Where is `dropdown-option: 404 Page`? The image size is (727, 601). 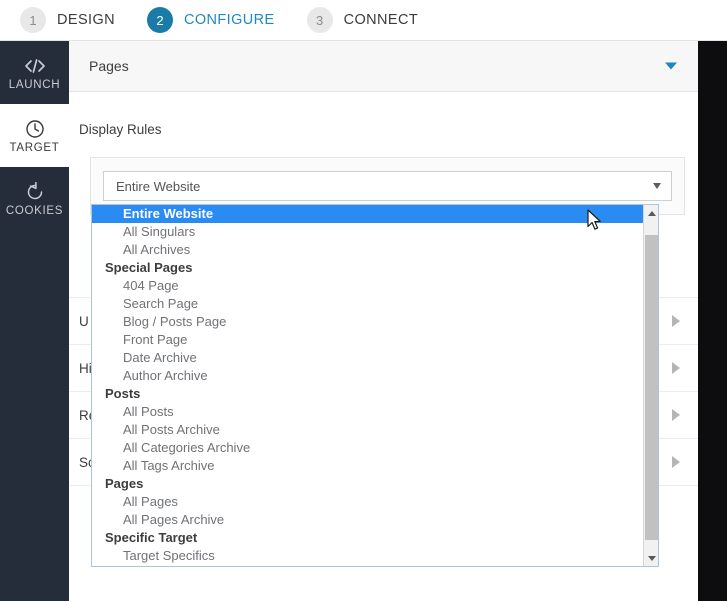
dropdown-option: 404 Page is located at coordinates (368, 286).